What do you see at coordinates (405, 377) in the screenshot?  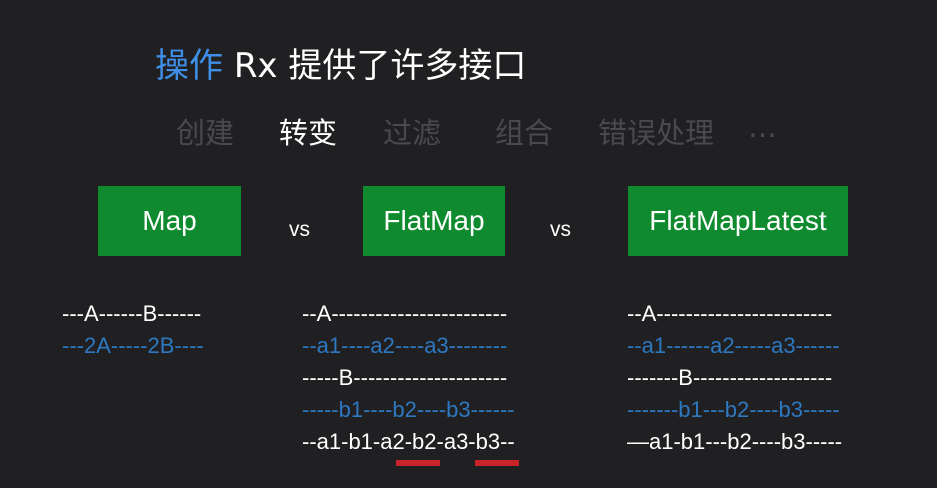 I see `source-stream-b: -----B---------------------` at bounding box center [405, 377].